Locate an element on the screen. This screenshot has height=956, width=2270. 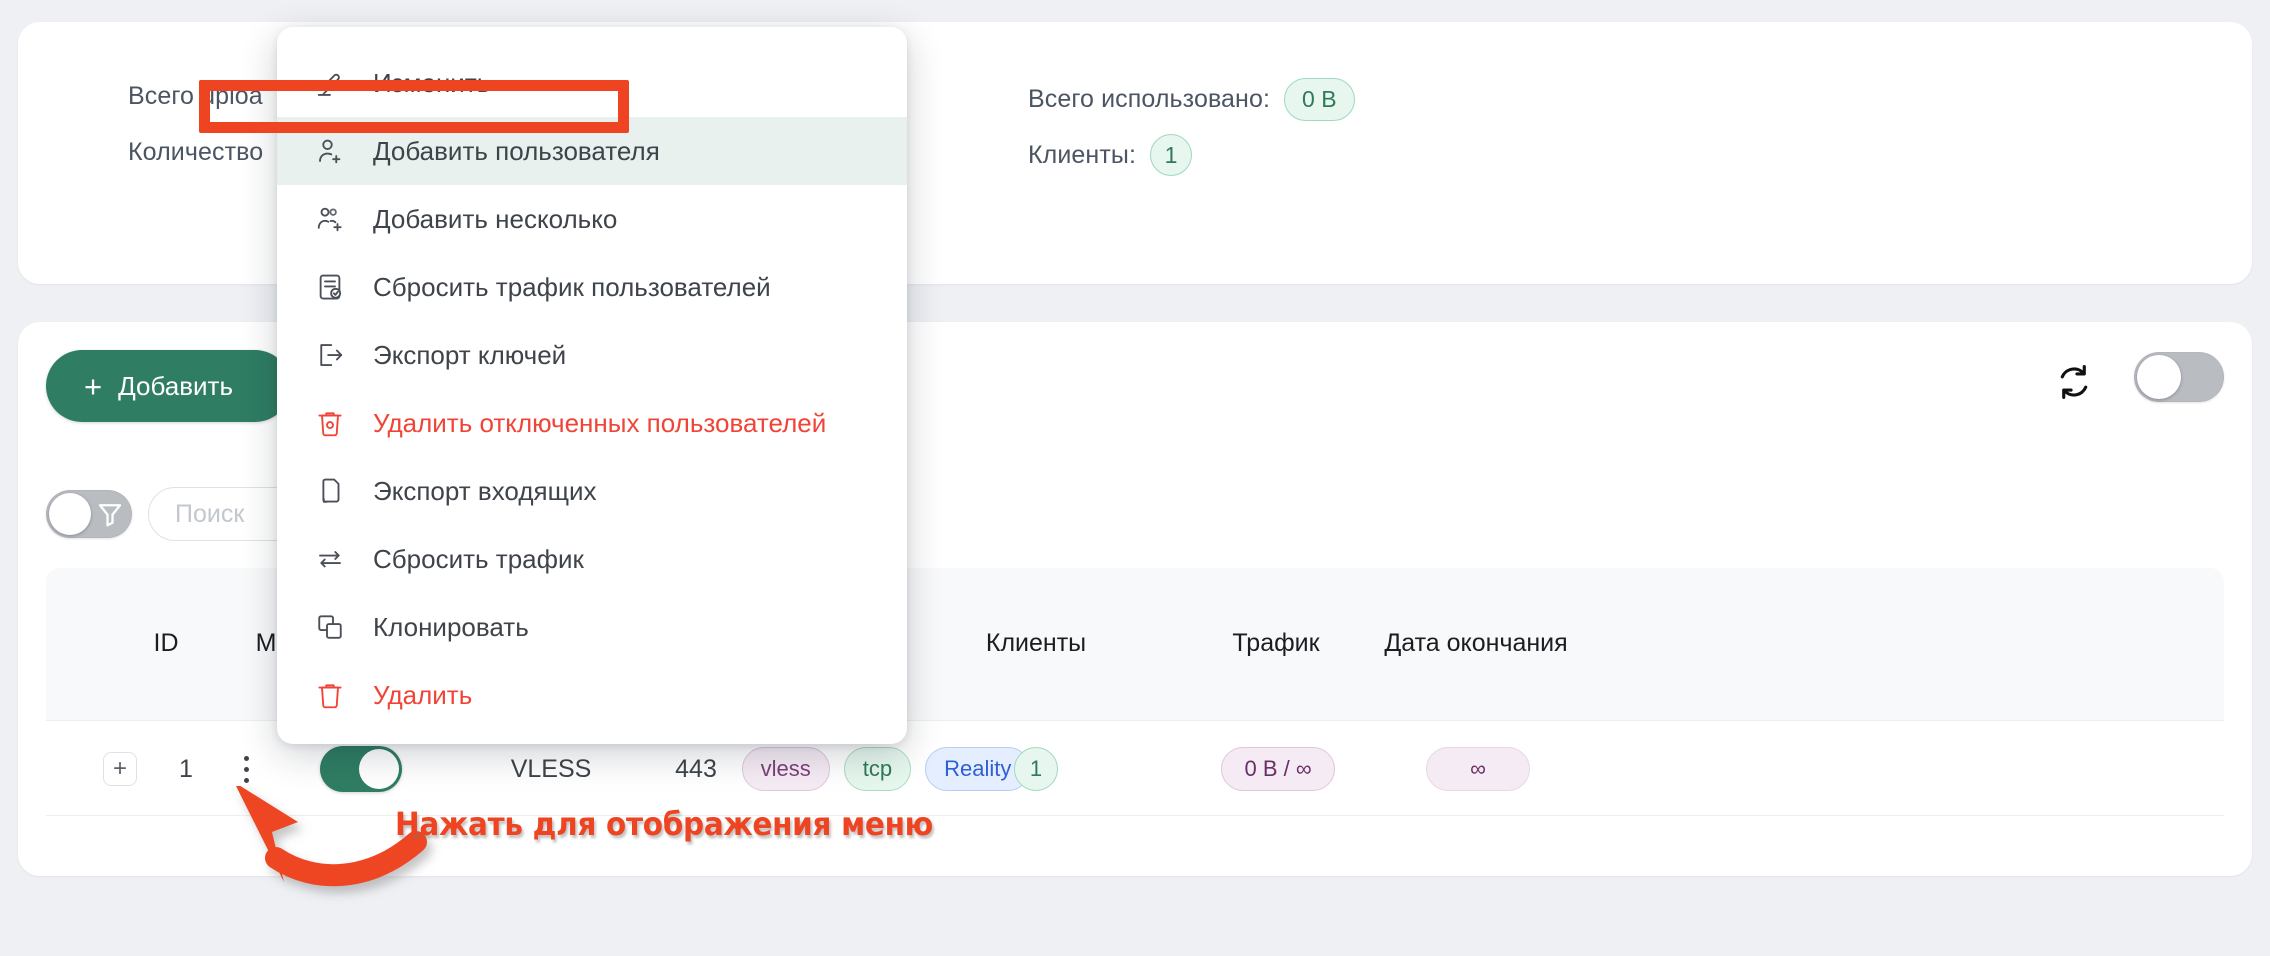
menu-item-label: Удалить is located at coordinates (423, 694).